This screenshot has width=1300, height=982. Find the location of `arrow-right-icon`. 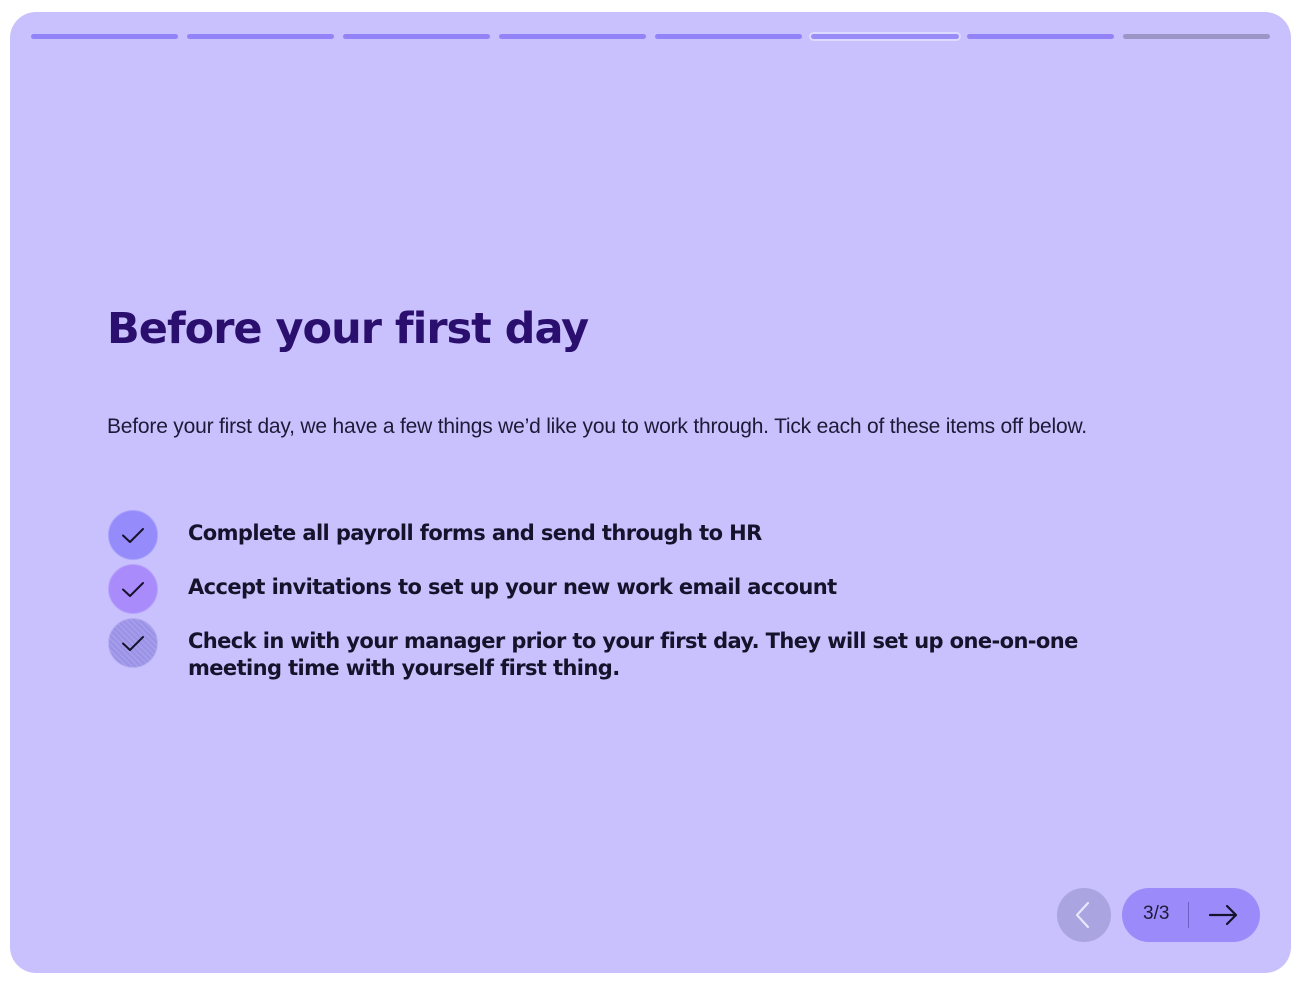

arrow-right-icon is located at coordinates (1223, 915).